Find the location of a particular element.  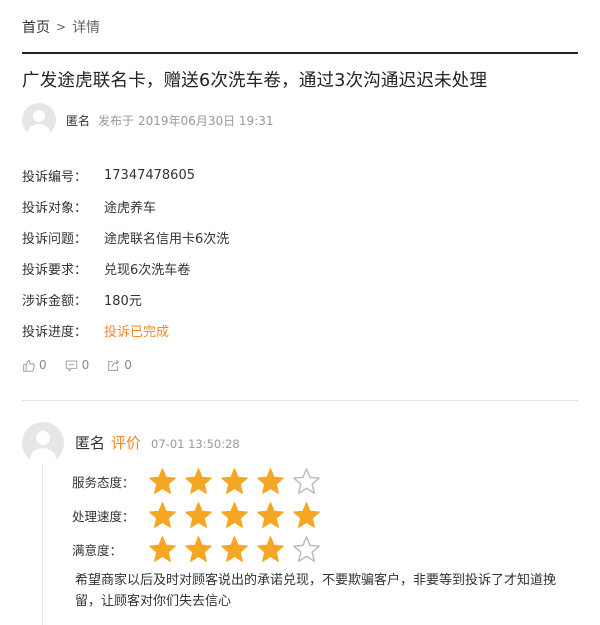

info-row-issue: 投诉问题： 途虎联名信用卡6次洗 is located at coordinates (125, 237).